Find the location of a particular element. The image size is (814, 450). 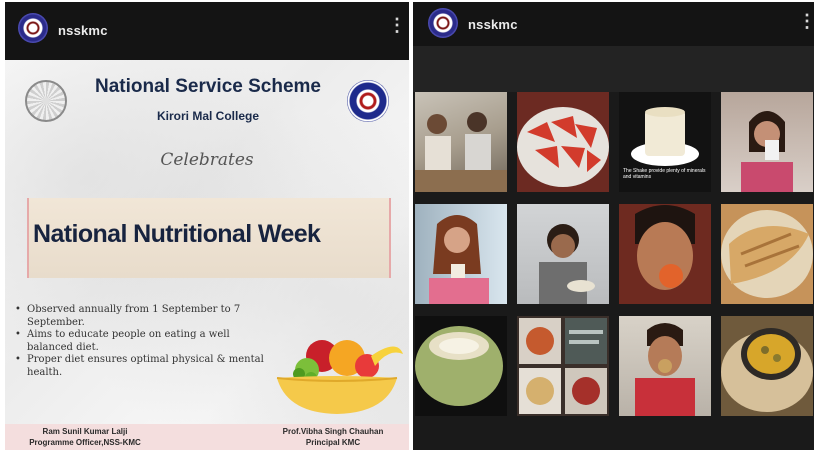

paratha-plate-icon is located at coordinates (767, 254).